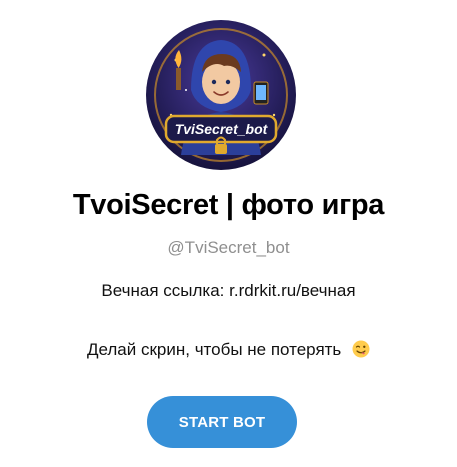 The width and height of the screenshot is (457, 467). What do you see at coordinates (228, 290) in the screenshot?
I see `description-line-1: Вечная ссылка: r.rdrkit.ru/вечная` at bounding box center [228, 290].